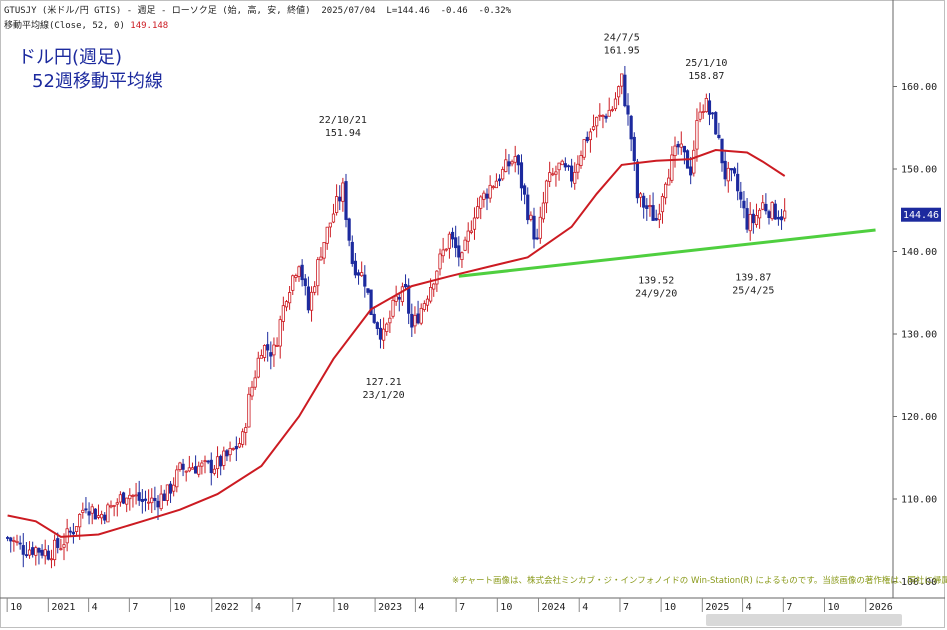  What do you see at coordinates (919, 170) in the screenshot?
I see `y-tick-label: 150.00` at bounding box center [919, 170].